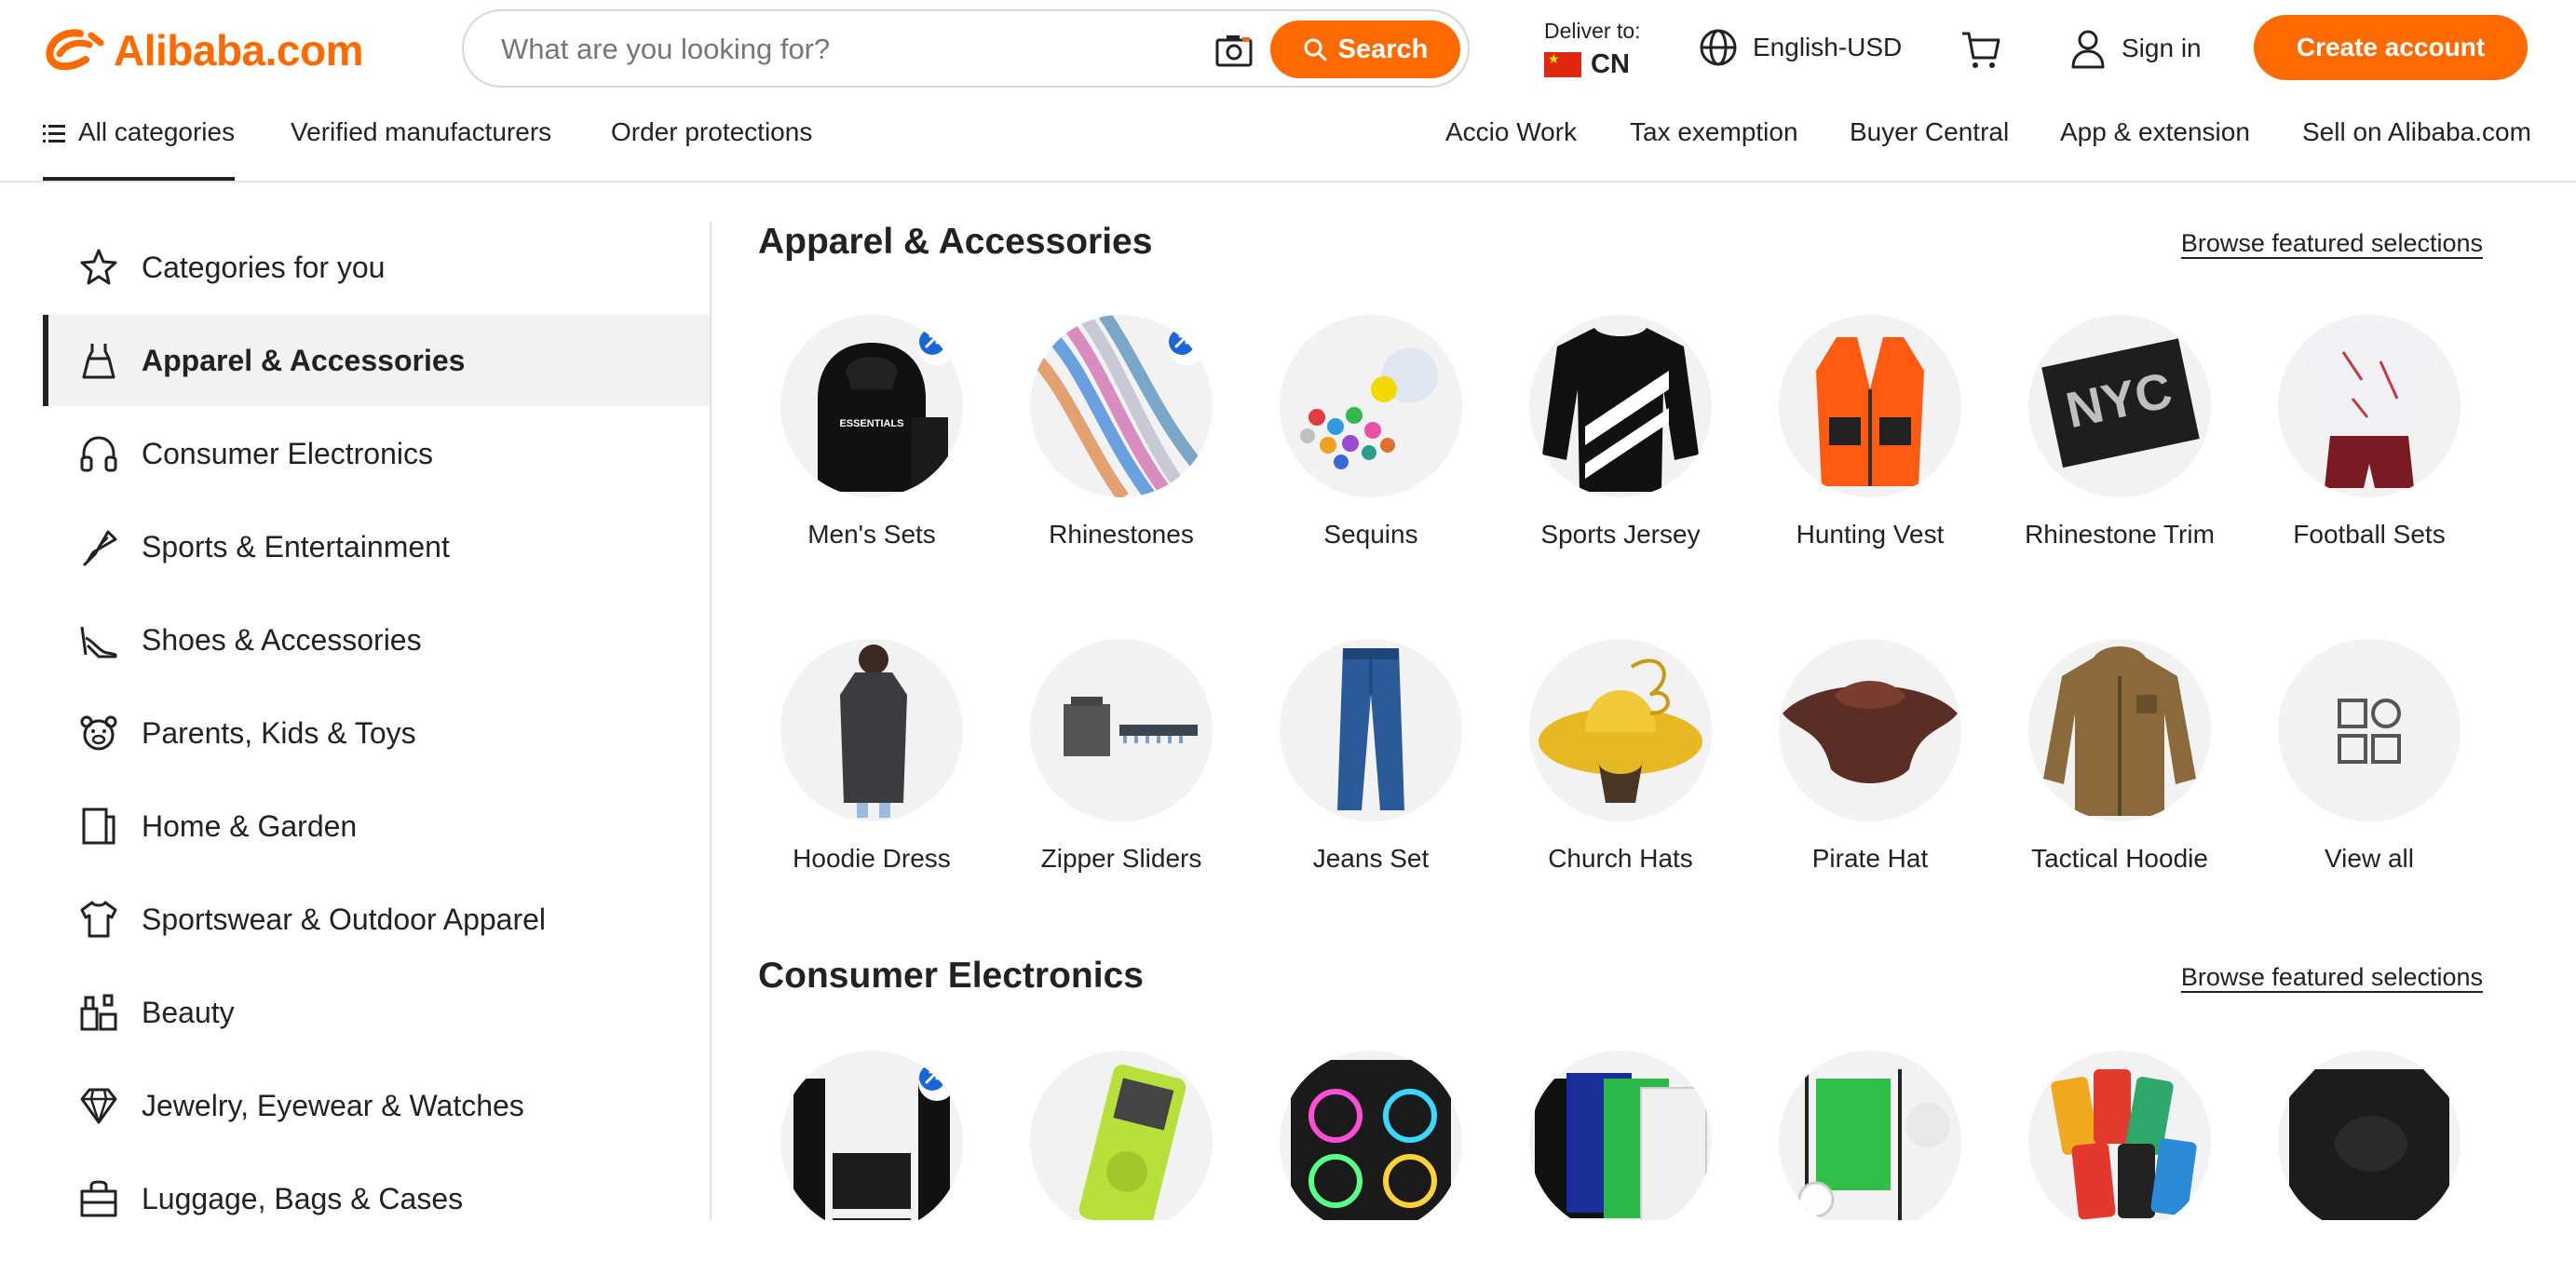  Describe the element at coordinates (1121, 534) in the screenshot. I see `category-label: Rhinestones` at that location.